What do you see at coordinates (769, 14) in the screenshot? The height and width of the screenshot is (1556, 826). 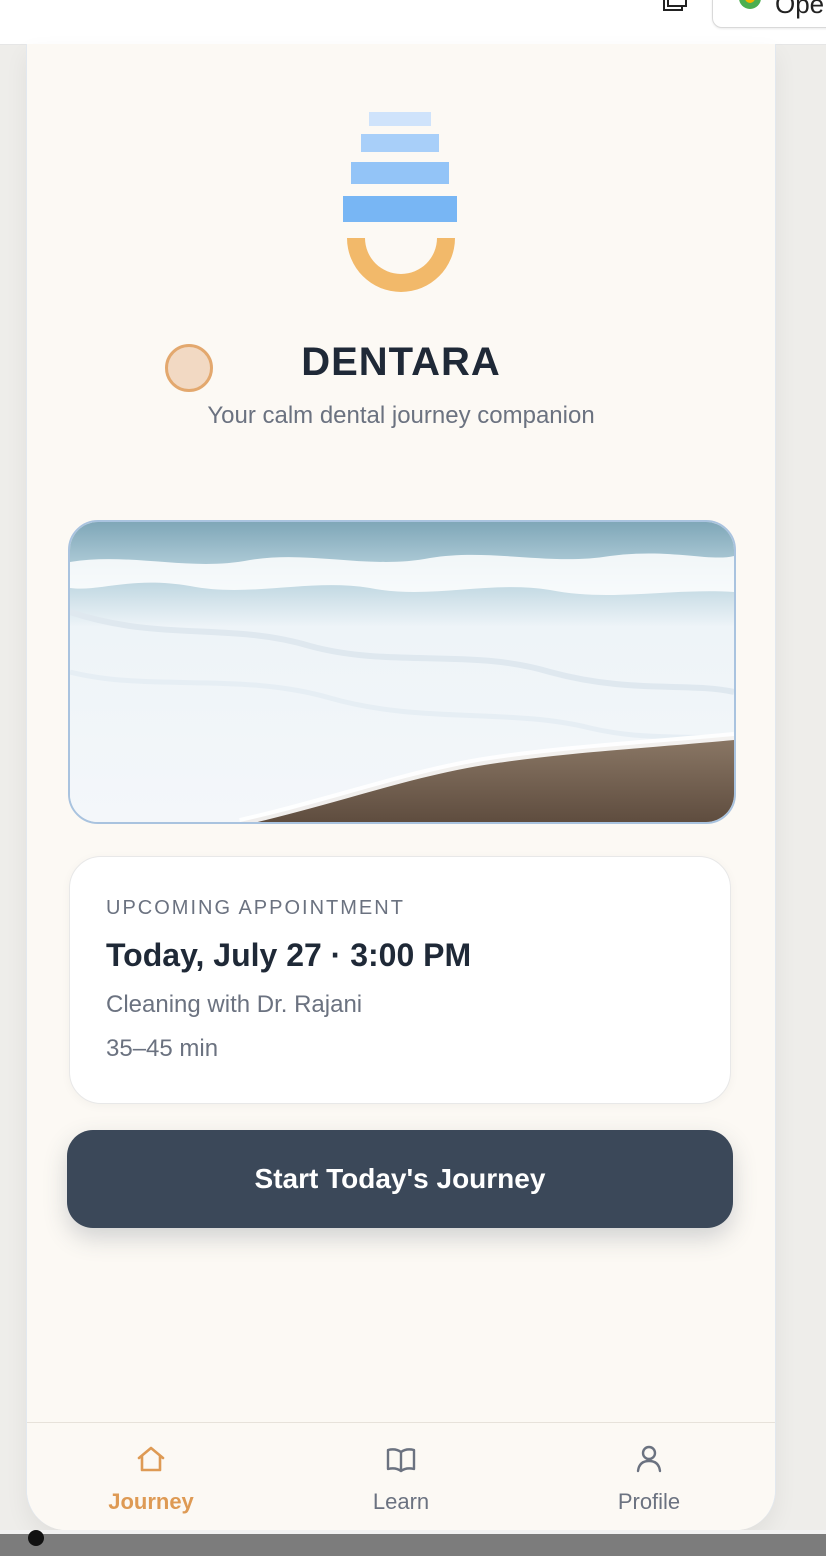 I see `browser-tab-chip: Ope` at bounding box center [769, 14].